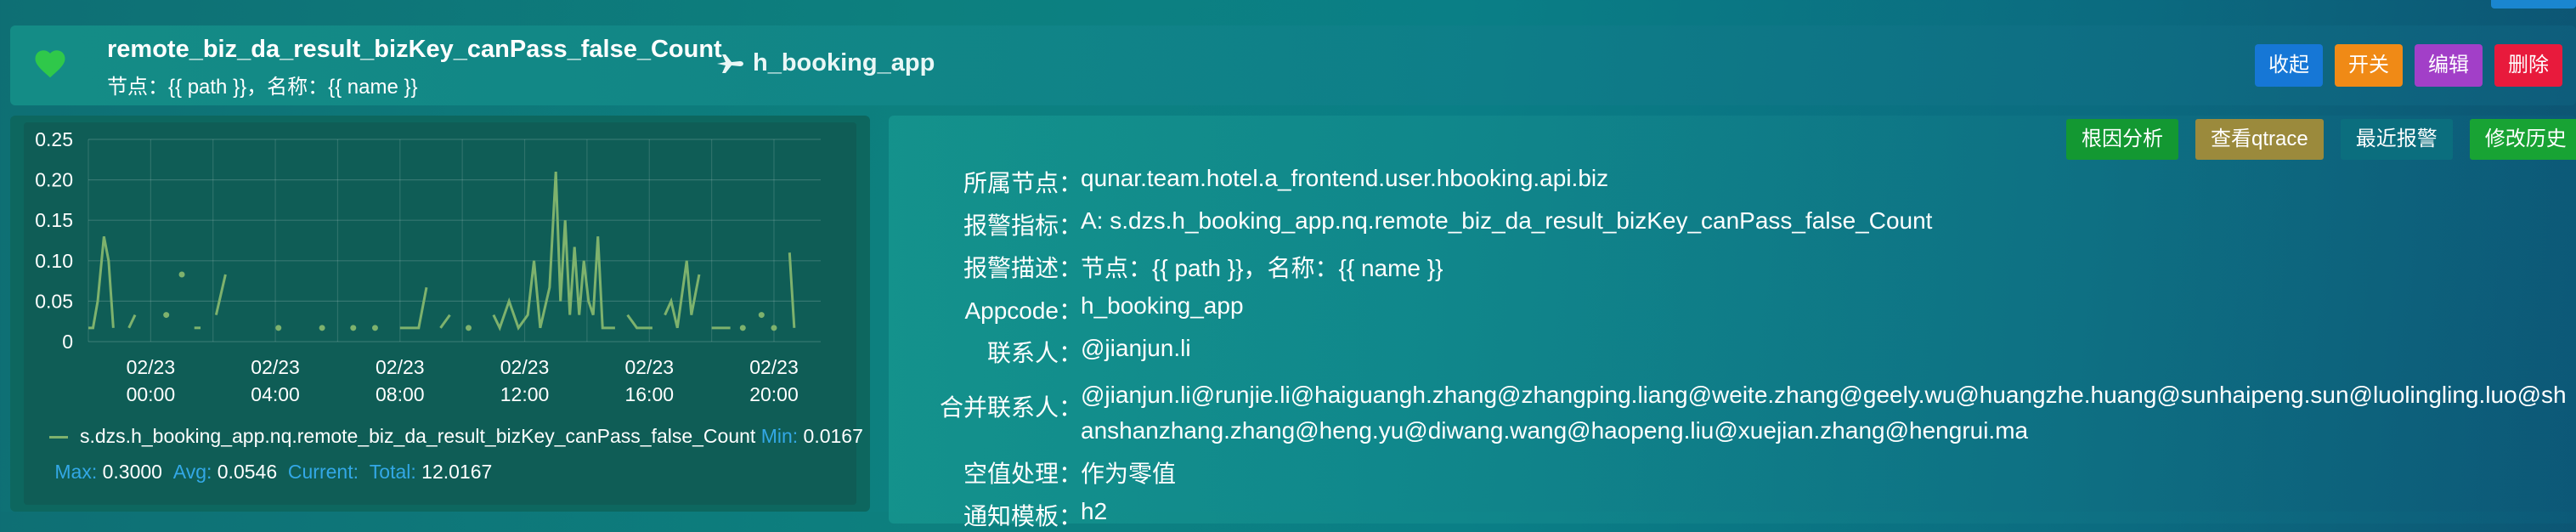 This screenshot has width=2576, height=532. Describe the element at coordinates (2122, 139) in the screenshot. I see `root-cause-button: 根因分析` at that location.